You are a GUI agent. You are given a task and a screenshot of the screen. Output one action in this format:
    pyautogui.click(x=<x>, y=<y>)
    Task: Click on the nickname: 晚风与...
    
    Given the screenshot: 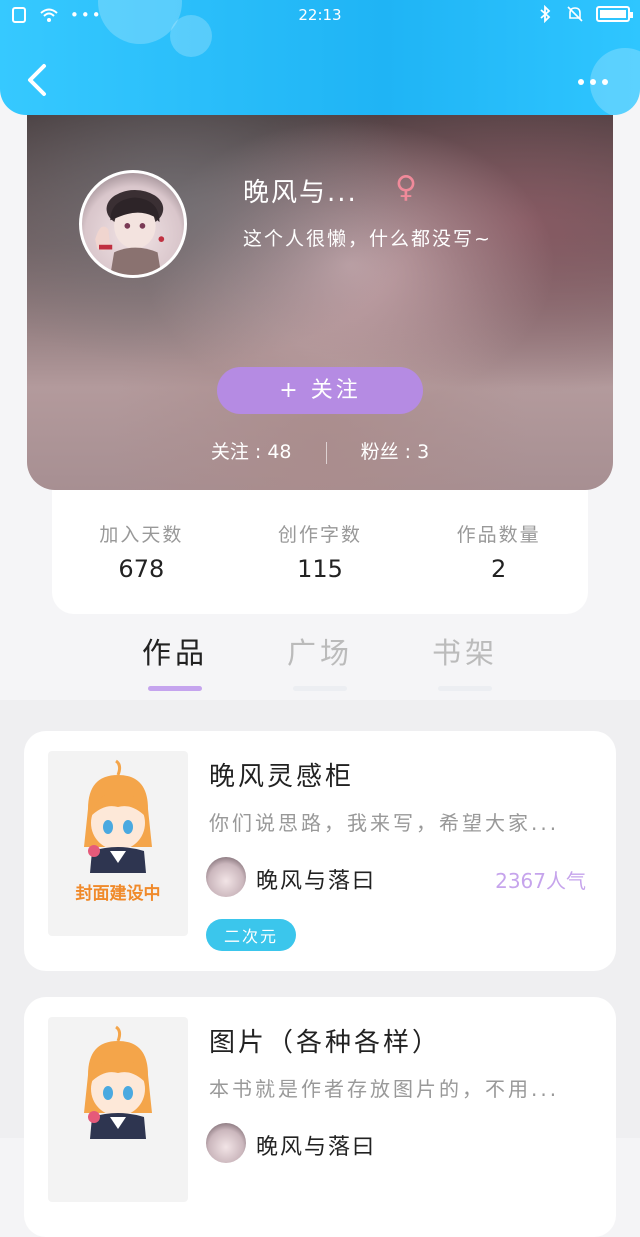 What is the action you would take?
    pyautogui.click(x=300, y=193)
    